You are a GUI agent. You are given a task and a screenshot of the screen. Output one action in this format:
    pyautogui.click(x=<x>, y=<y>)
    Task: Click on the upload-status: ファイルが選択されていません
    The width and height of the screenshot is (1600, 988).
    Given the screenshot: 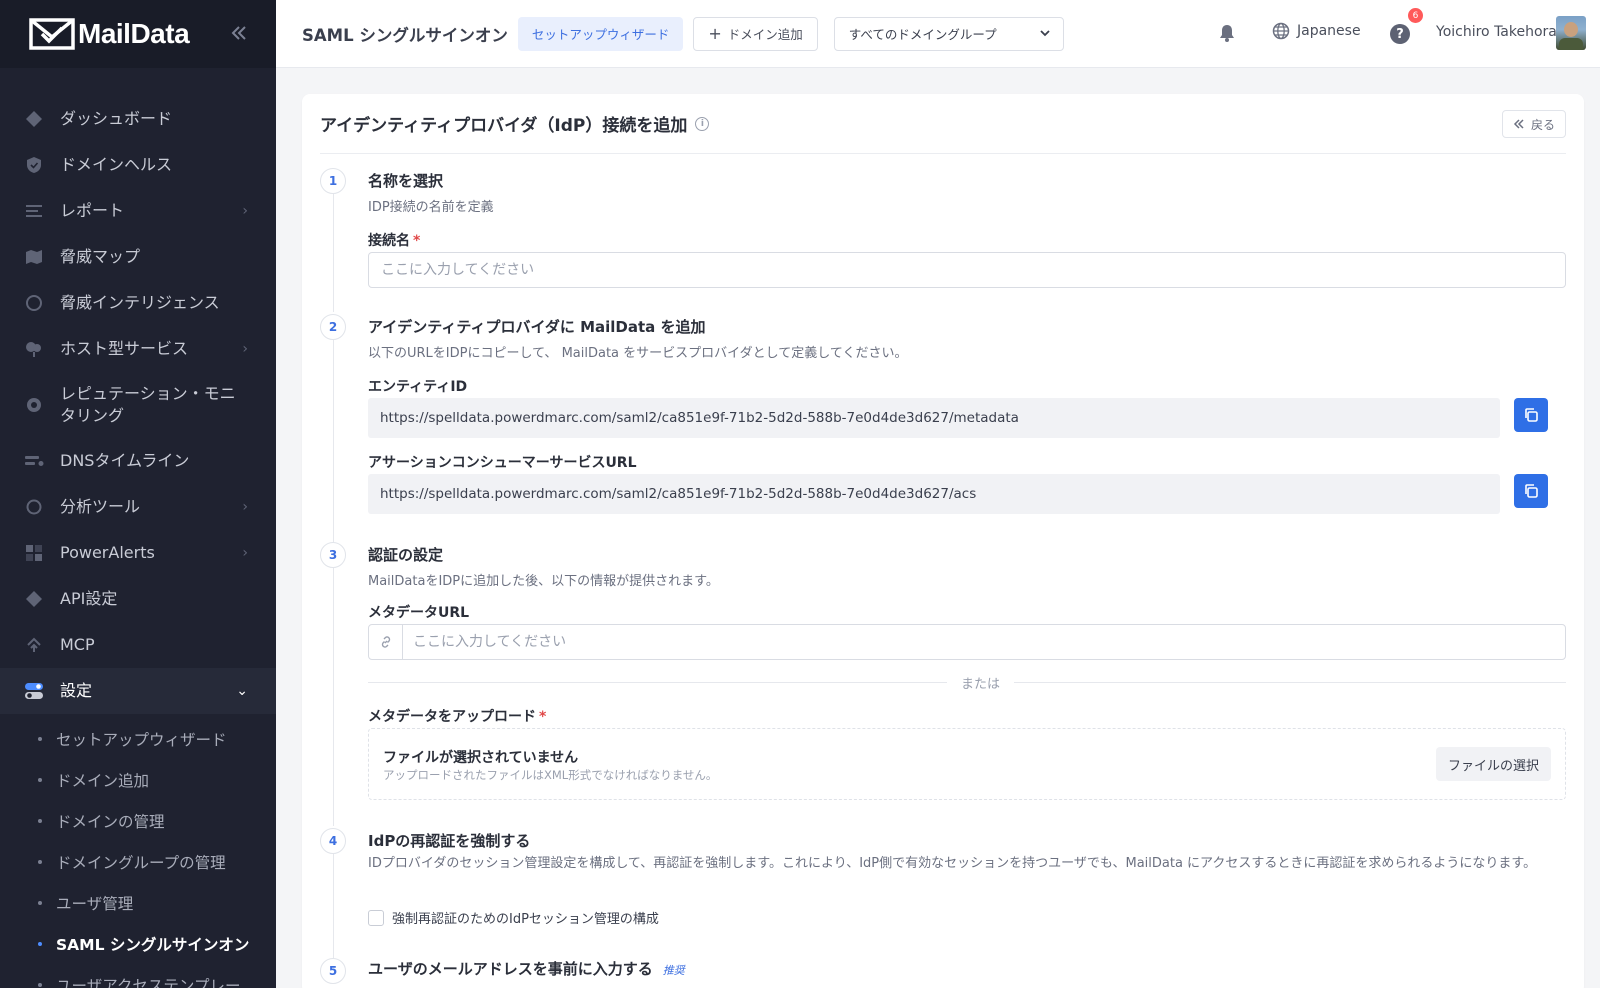 What is the action you would take?
    pyautogui.click(x=481, y=758)
    